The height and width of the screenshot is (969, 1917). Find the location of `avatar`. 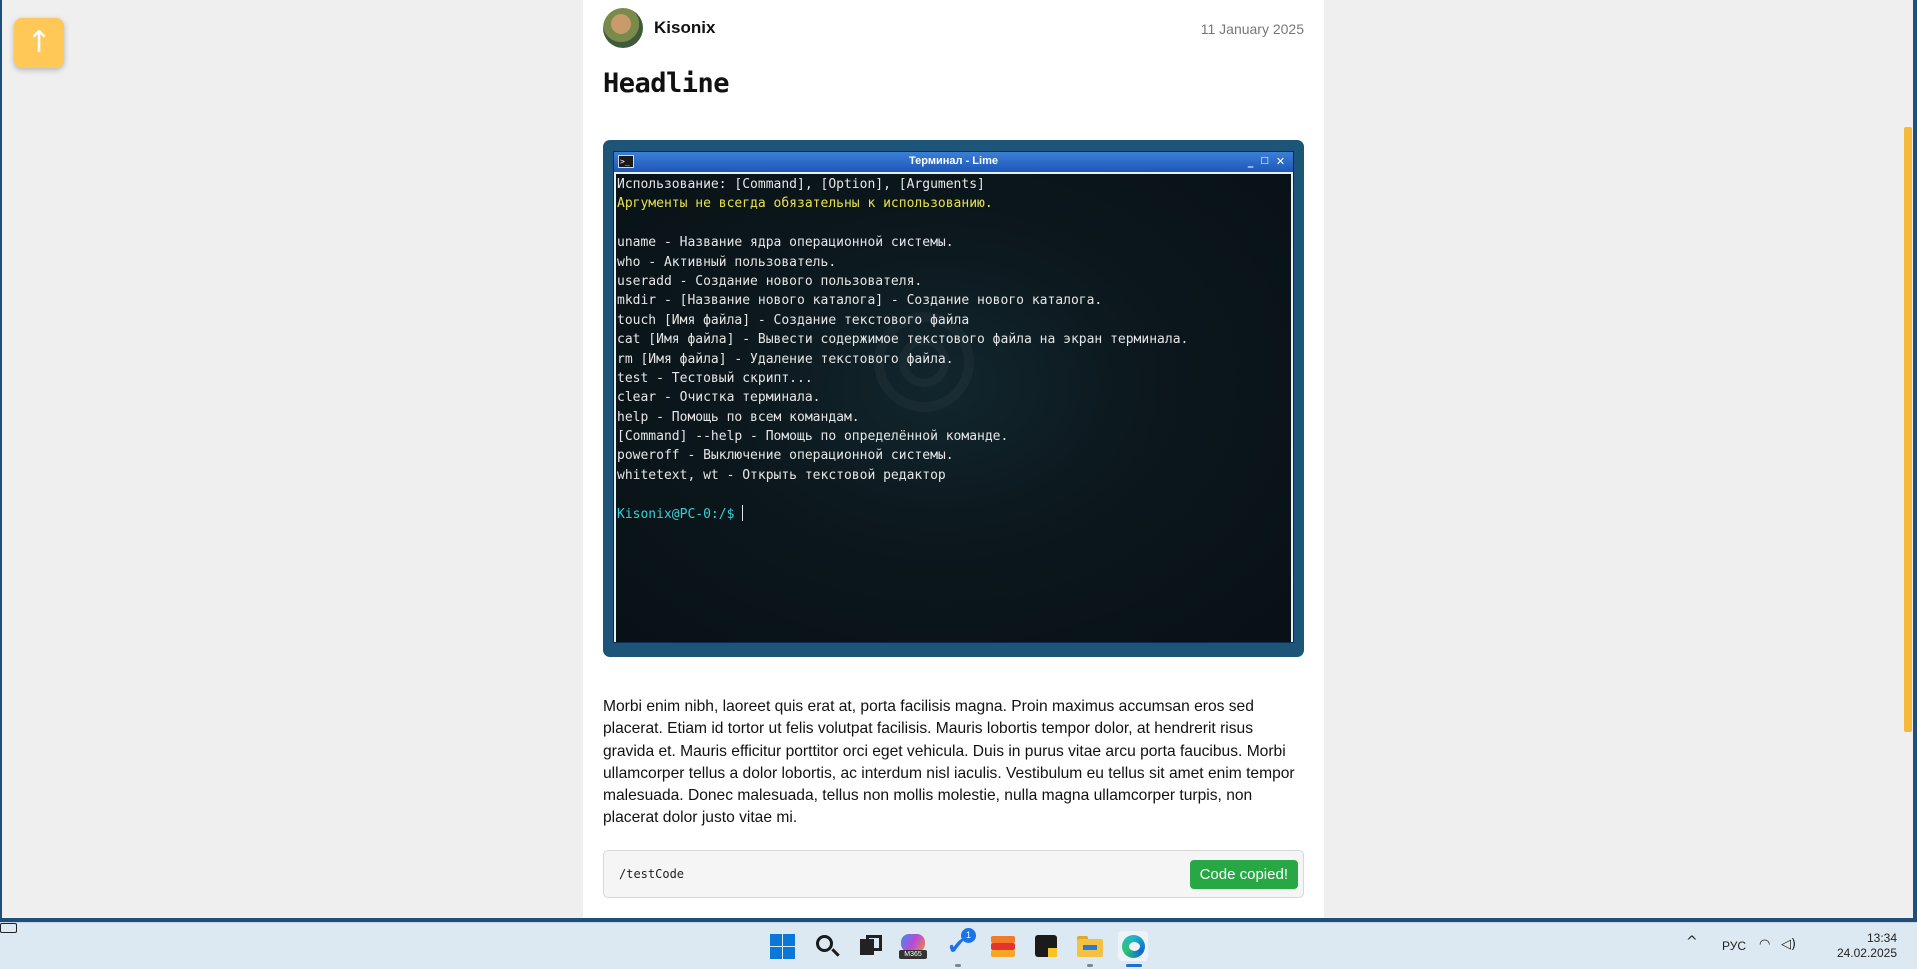

avatar is located at coordinates (623, 28).